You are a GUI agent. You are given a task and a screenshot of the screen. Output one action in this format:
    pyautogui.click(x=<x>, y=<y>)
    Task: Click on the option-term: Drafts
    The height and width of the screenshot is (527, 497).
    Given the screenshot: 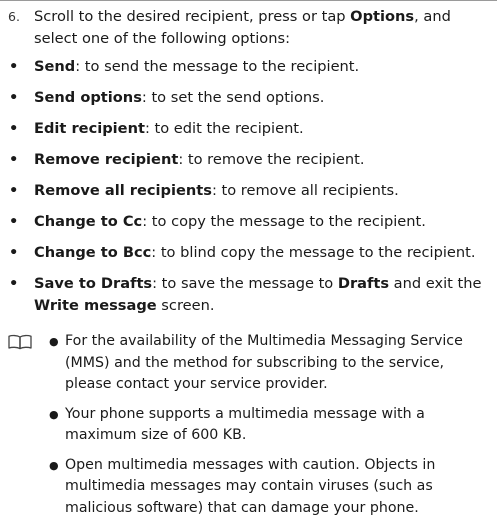 What is the action you would take?
    pyautogui.click(x=363, y=283)
    